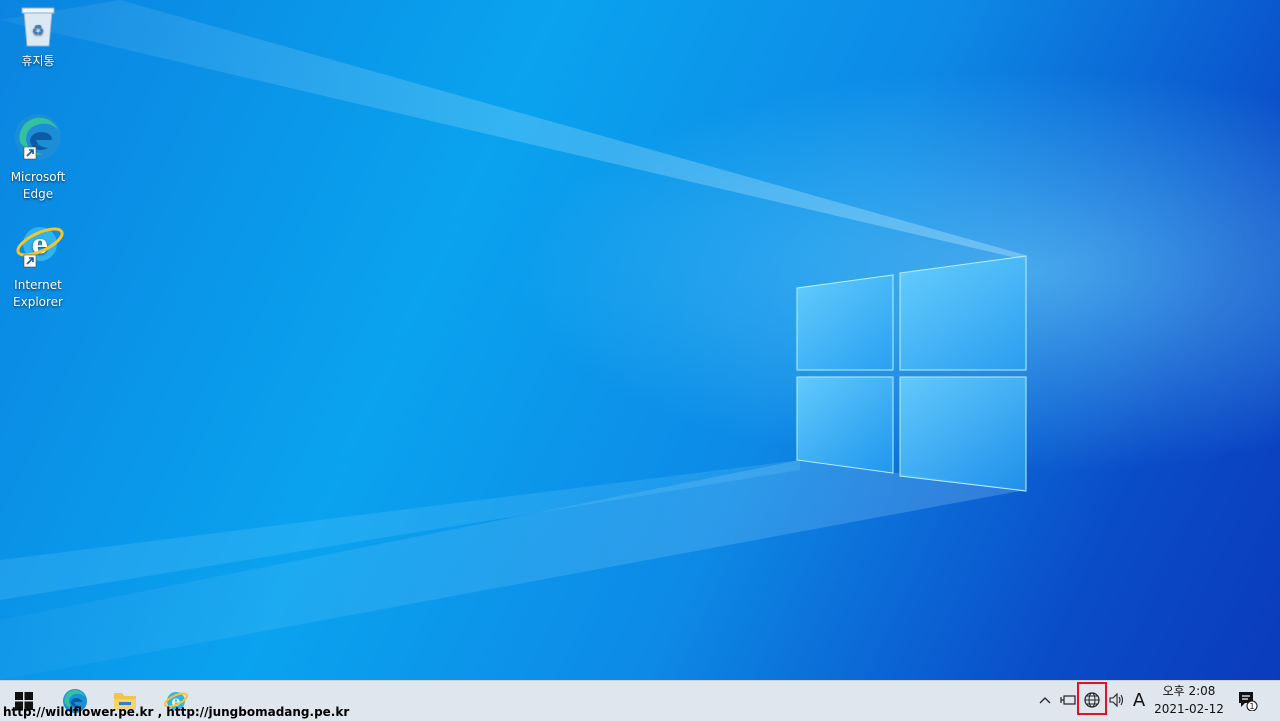  What do you see at coordinates (1189, 700) in the screenshot?
I see `clock: 오후 2:08 2021-02-12` at bounding box center [1189, 700].